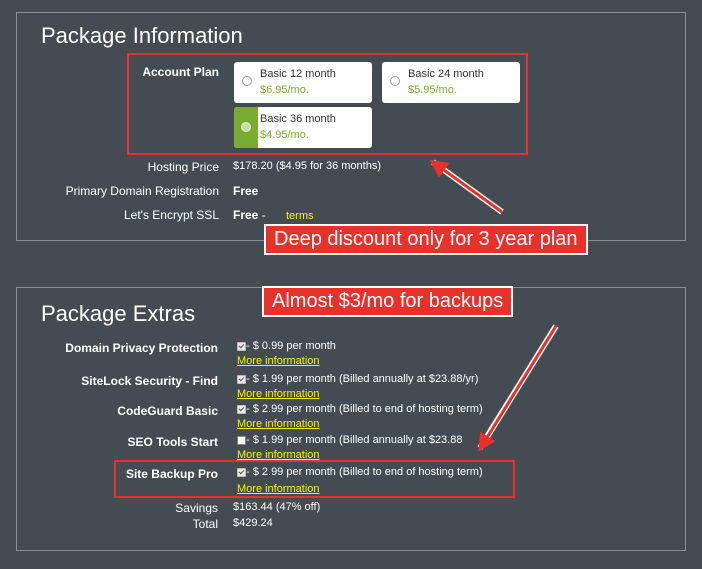 The width and height of the screenshot is (702, 569). I want to click on discount-arrow, so click(466, 186).